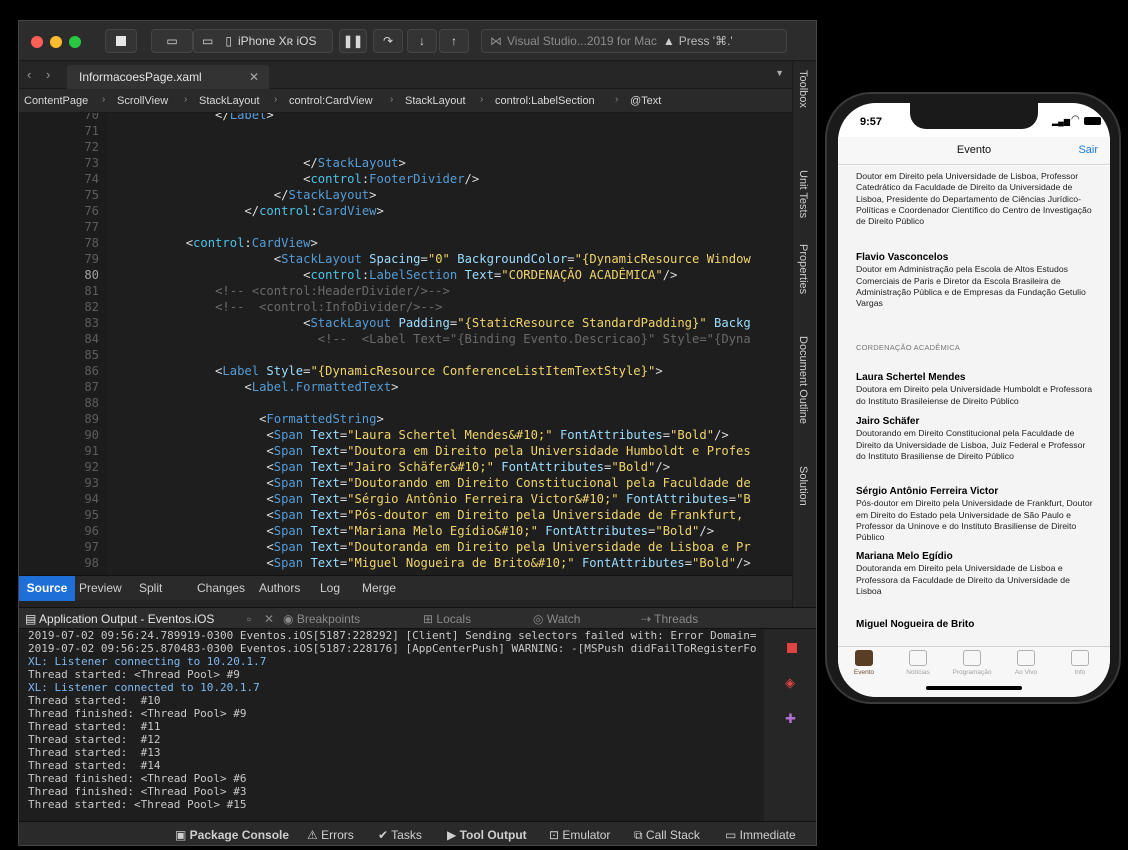 This screenshot has height=850, width=1128. Describe the element at coordinates (137, 804) in the screenshot. I see `output-line: Thread started: <Thread Pool> #15` at that location.